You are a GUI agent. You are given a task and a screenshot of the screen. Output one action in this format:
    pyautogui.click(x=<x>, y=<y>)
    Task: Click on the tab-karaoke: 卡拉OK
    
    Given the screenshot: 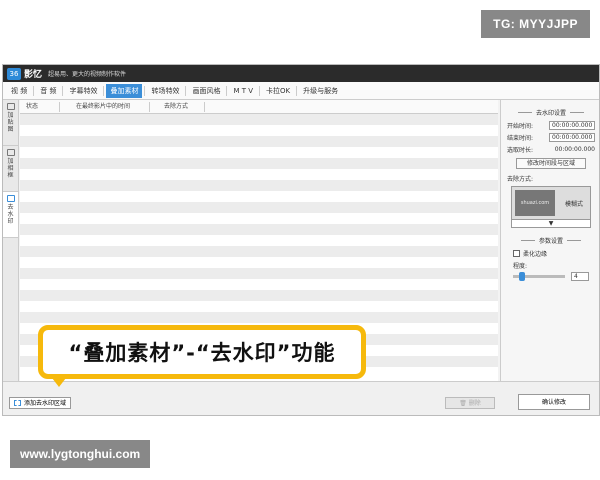 What is the action you would take?
    pyautogui.click(x=278, y=91)
    